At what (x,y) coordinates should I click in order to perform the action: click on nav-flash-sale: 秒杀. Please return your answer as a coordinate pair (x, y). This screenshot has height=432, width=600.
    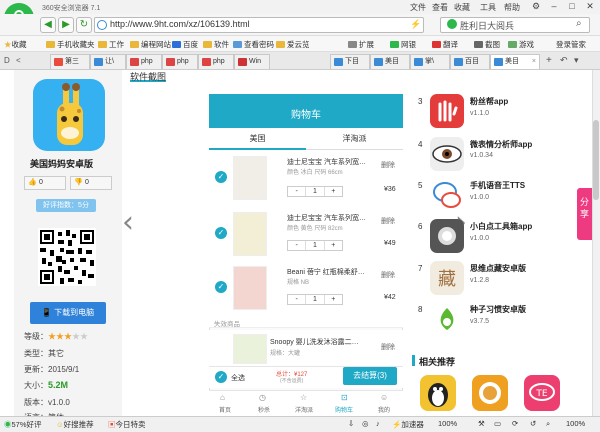
    Looking at the image, I should click on (264, 409).